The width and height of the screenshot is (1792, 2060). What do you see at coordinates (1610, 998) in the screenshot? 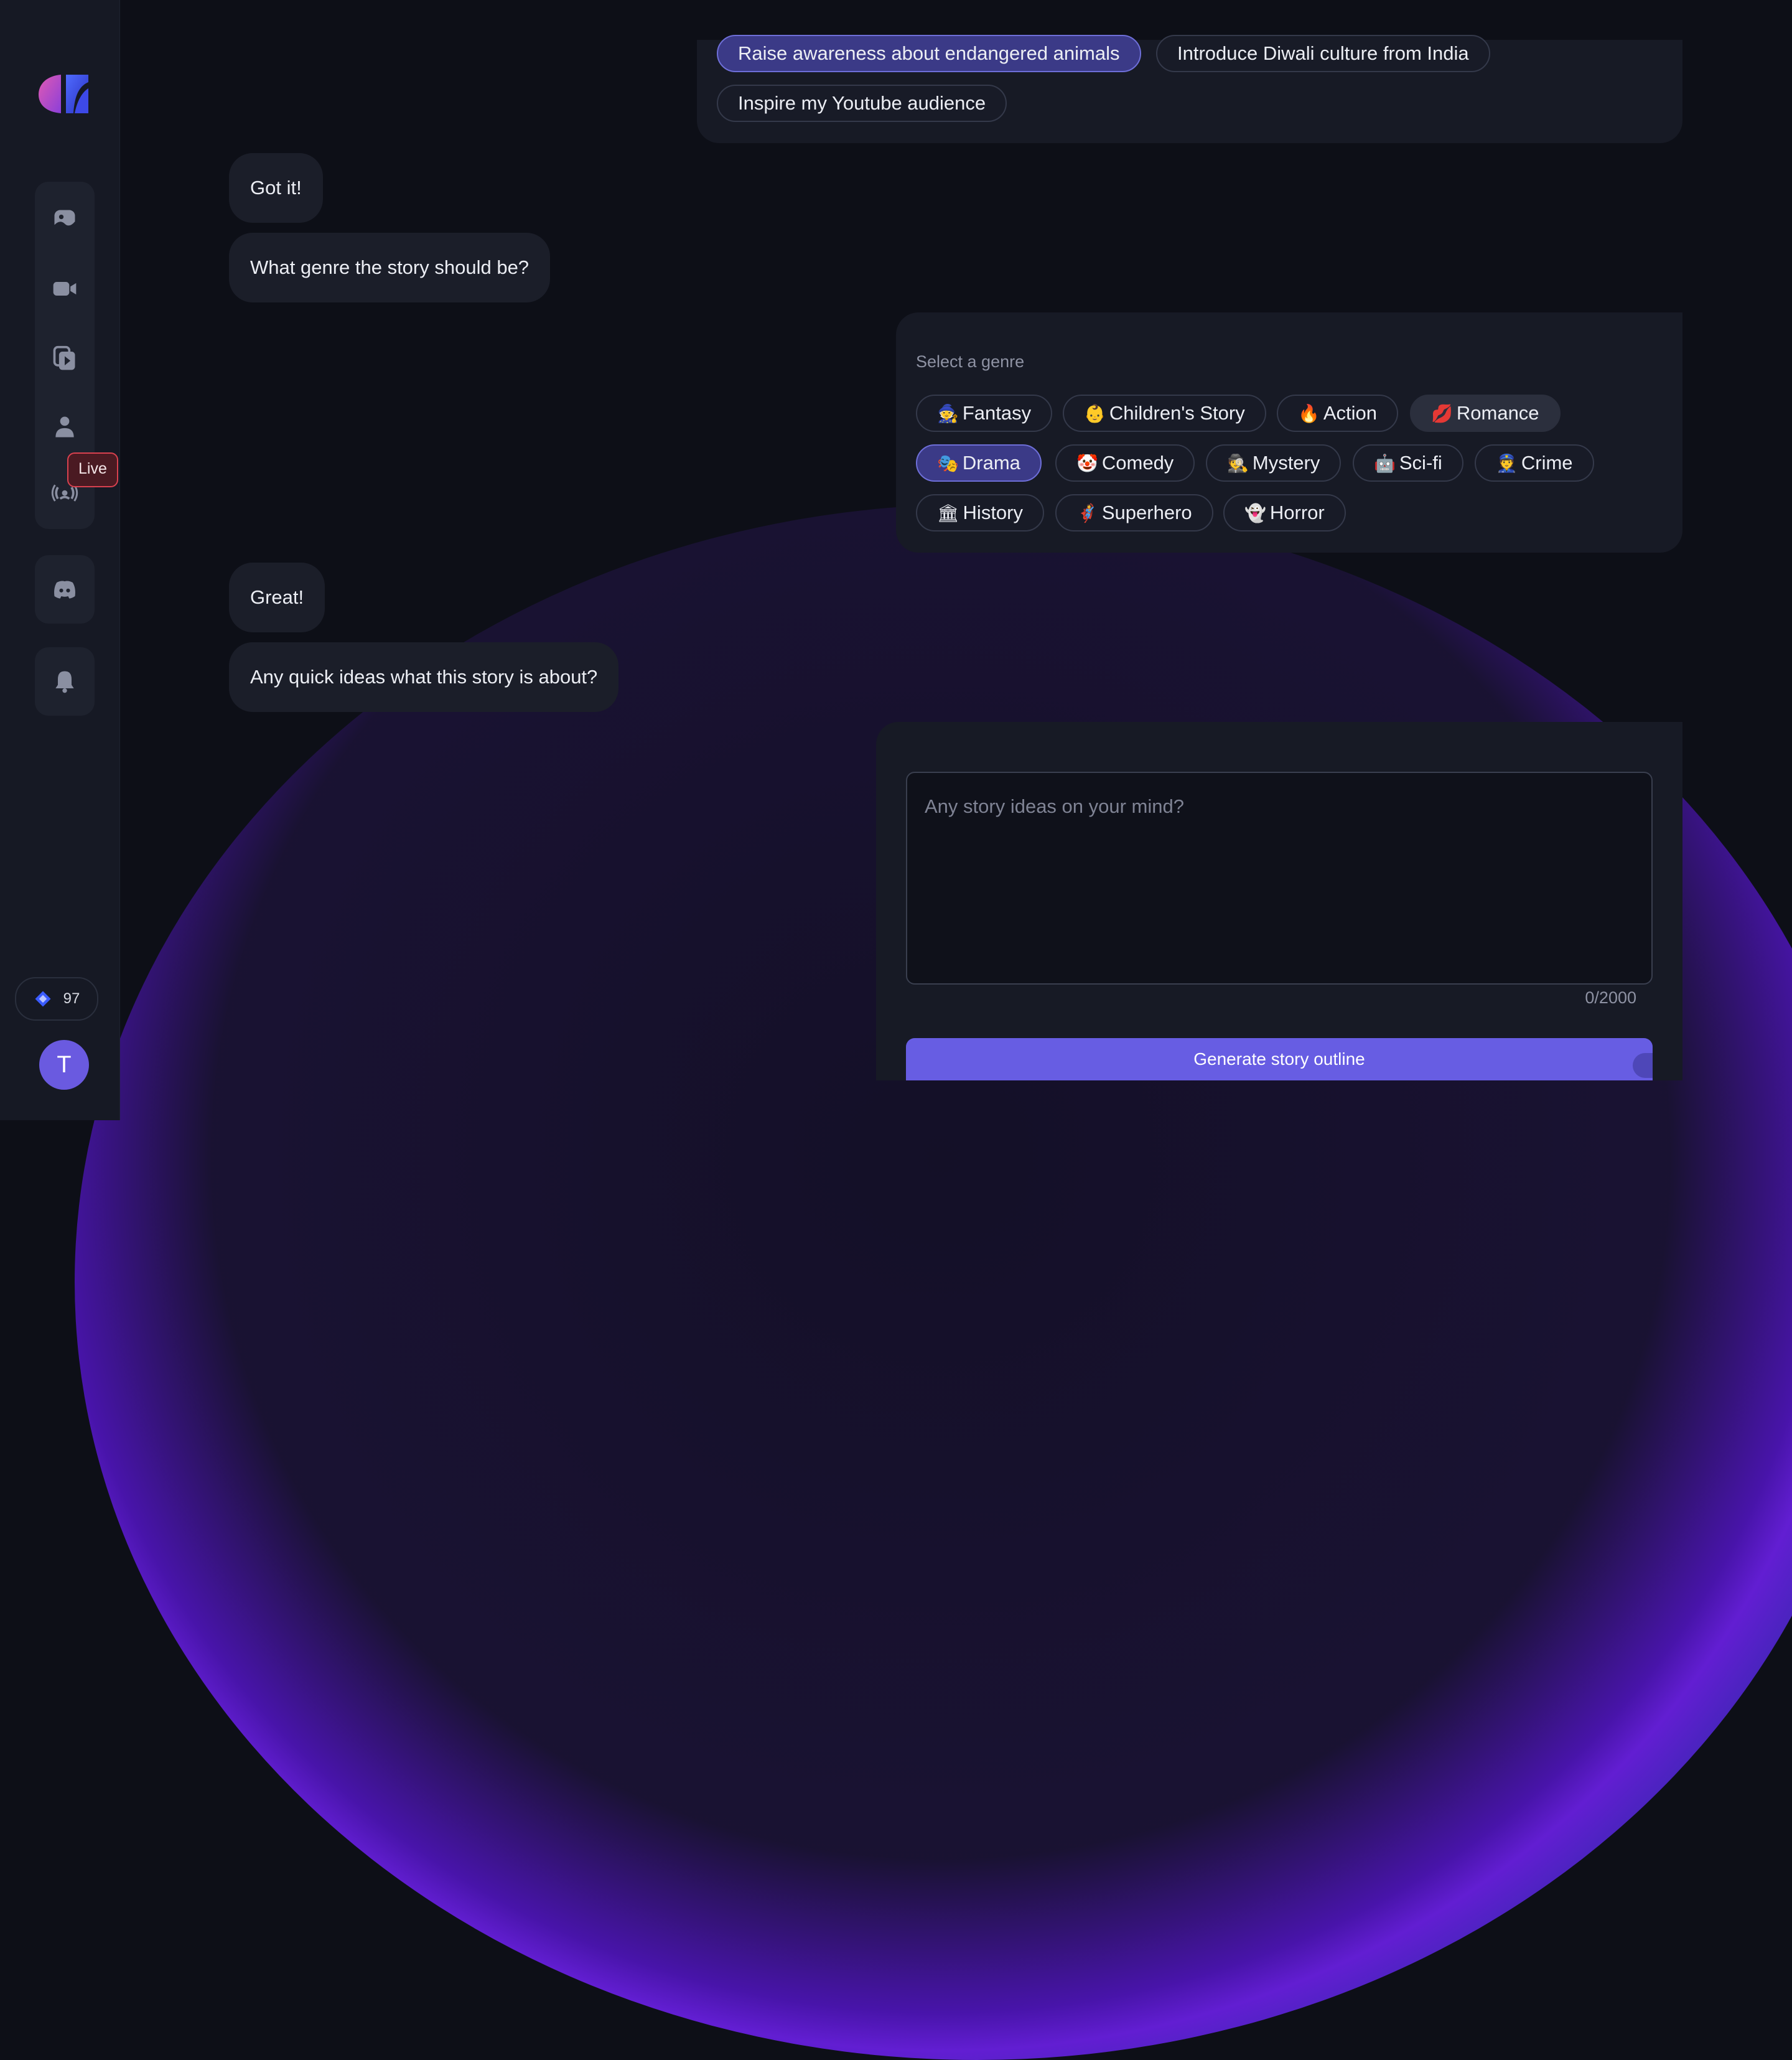
I see `character-counter: 0/2000` at bounding box center [1610, 998].